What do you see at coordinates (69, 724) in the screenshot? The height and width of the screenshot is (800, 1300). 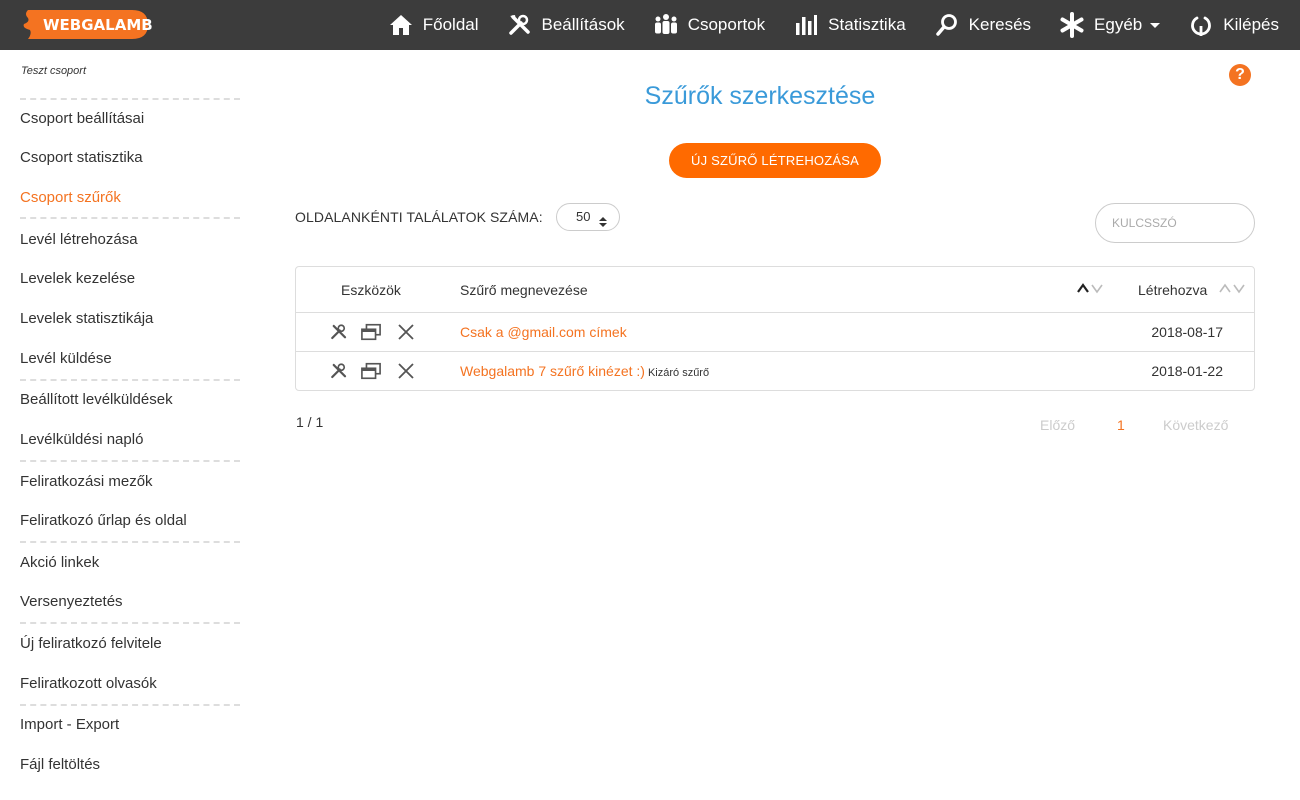 I see `sidebar-item-import-export: Import - Export` at bounding box center [69, 724].